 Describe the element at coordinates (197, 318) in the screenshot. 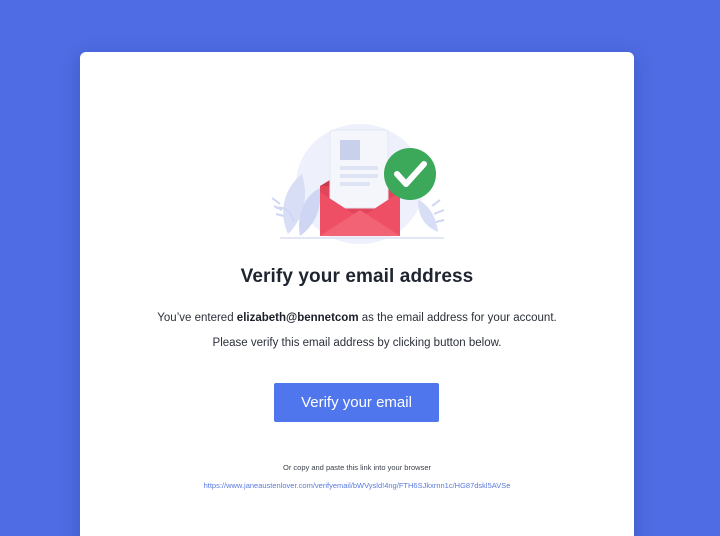

I see `message-prefix: You’ve entered` at that location.